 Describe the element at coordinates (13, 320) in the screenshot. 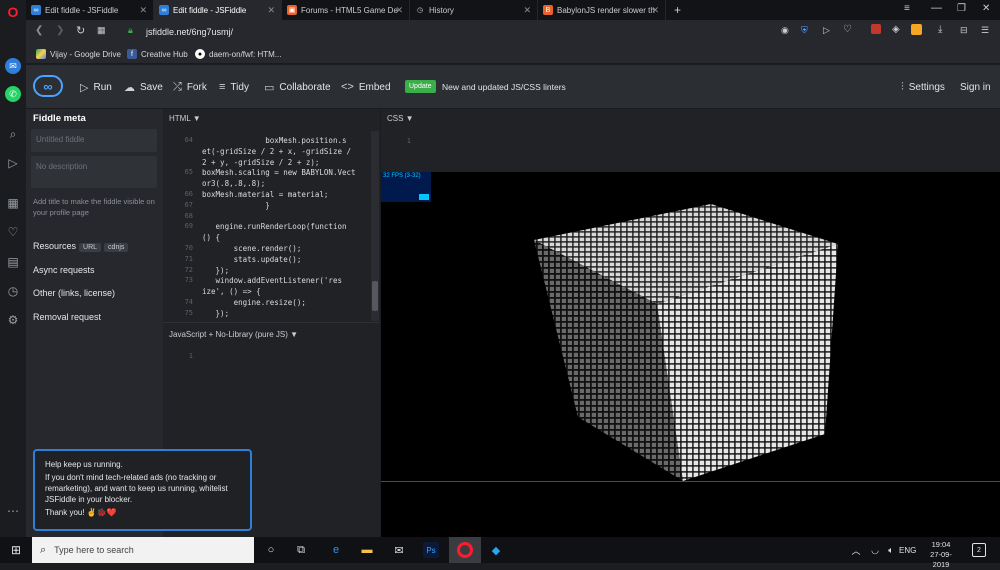

I see `settings-icon: ⚙` at that location.